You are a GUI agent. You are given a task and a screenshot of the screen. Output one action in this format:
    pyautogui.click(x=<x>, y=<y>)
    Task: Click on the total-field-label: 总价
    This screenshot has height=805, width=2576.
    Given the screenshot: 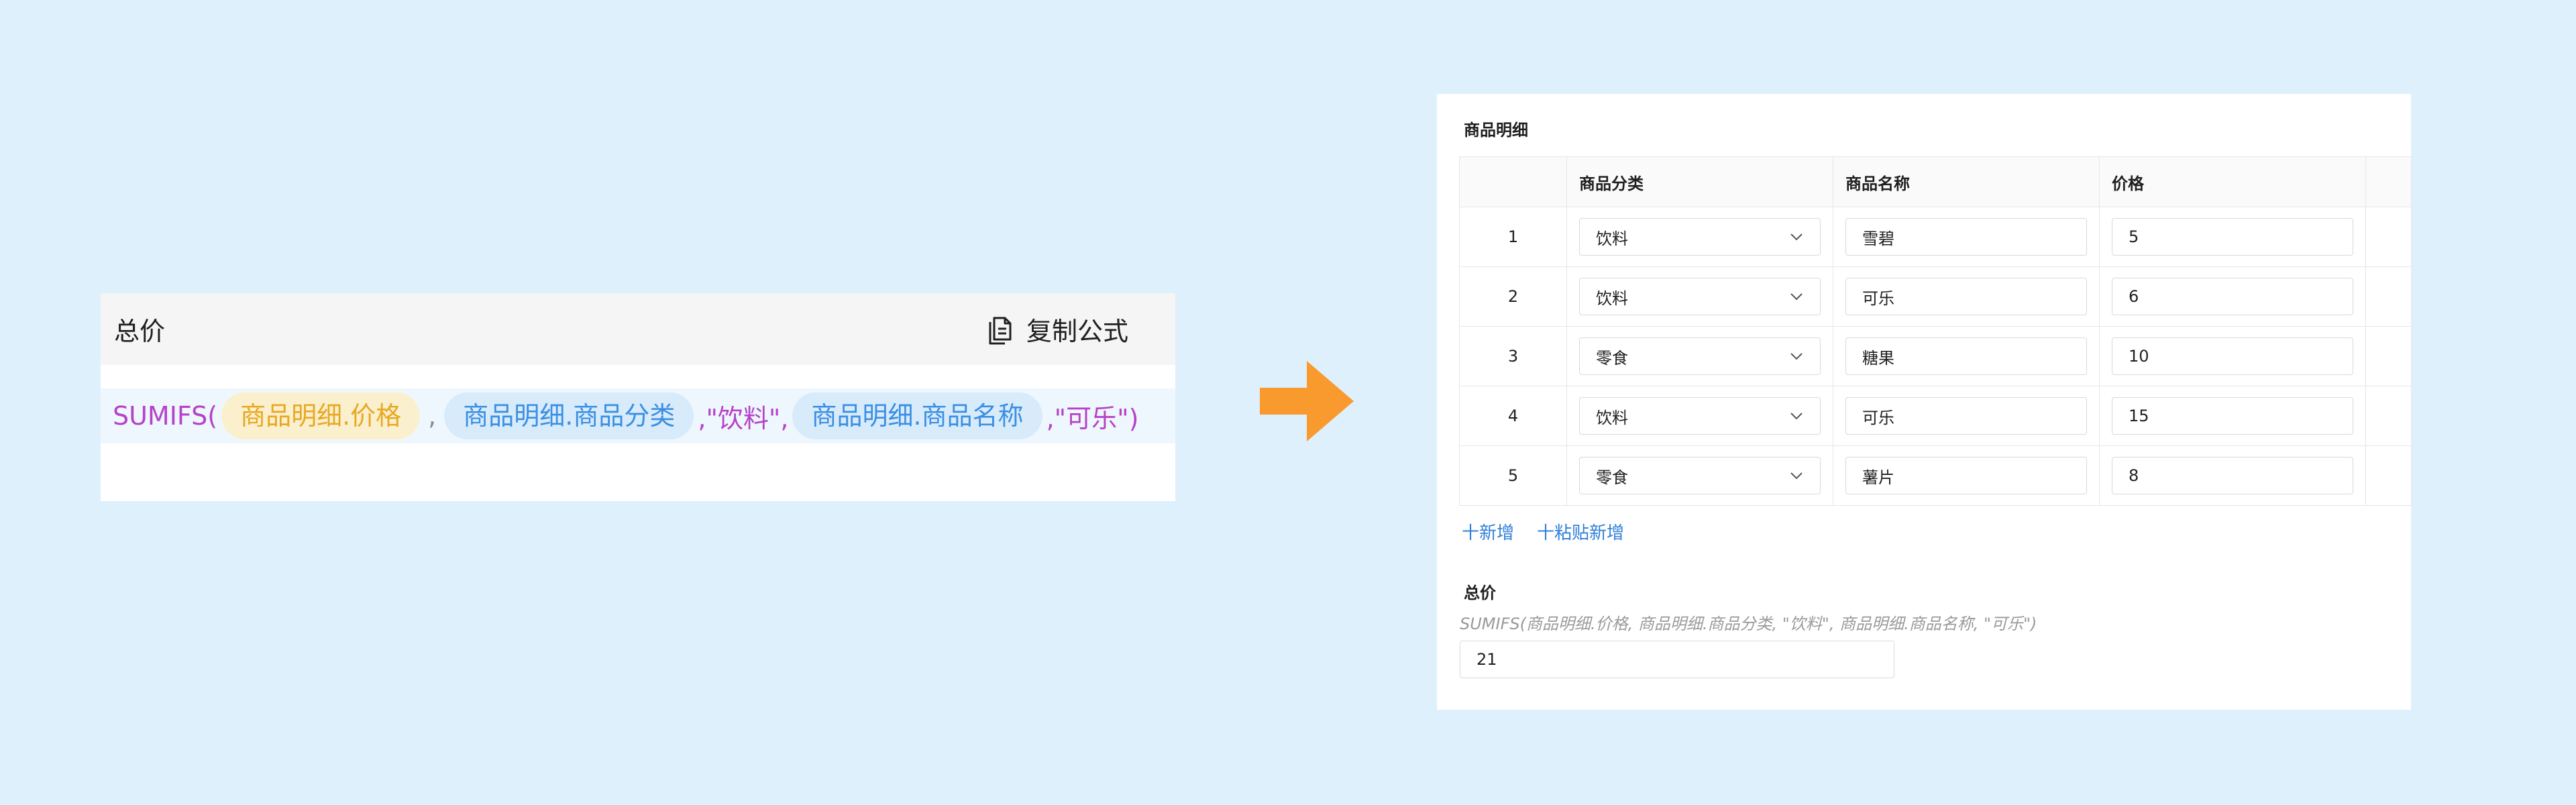 What is the action you would take?
    pyautogui.click(x=1480, y=593)
    